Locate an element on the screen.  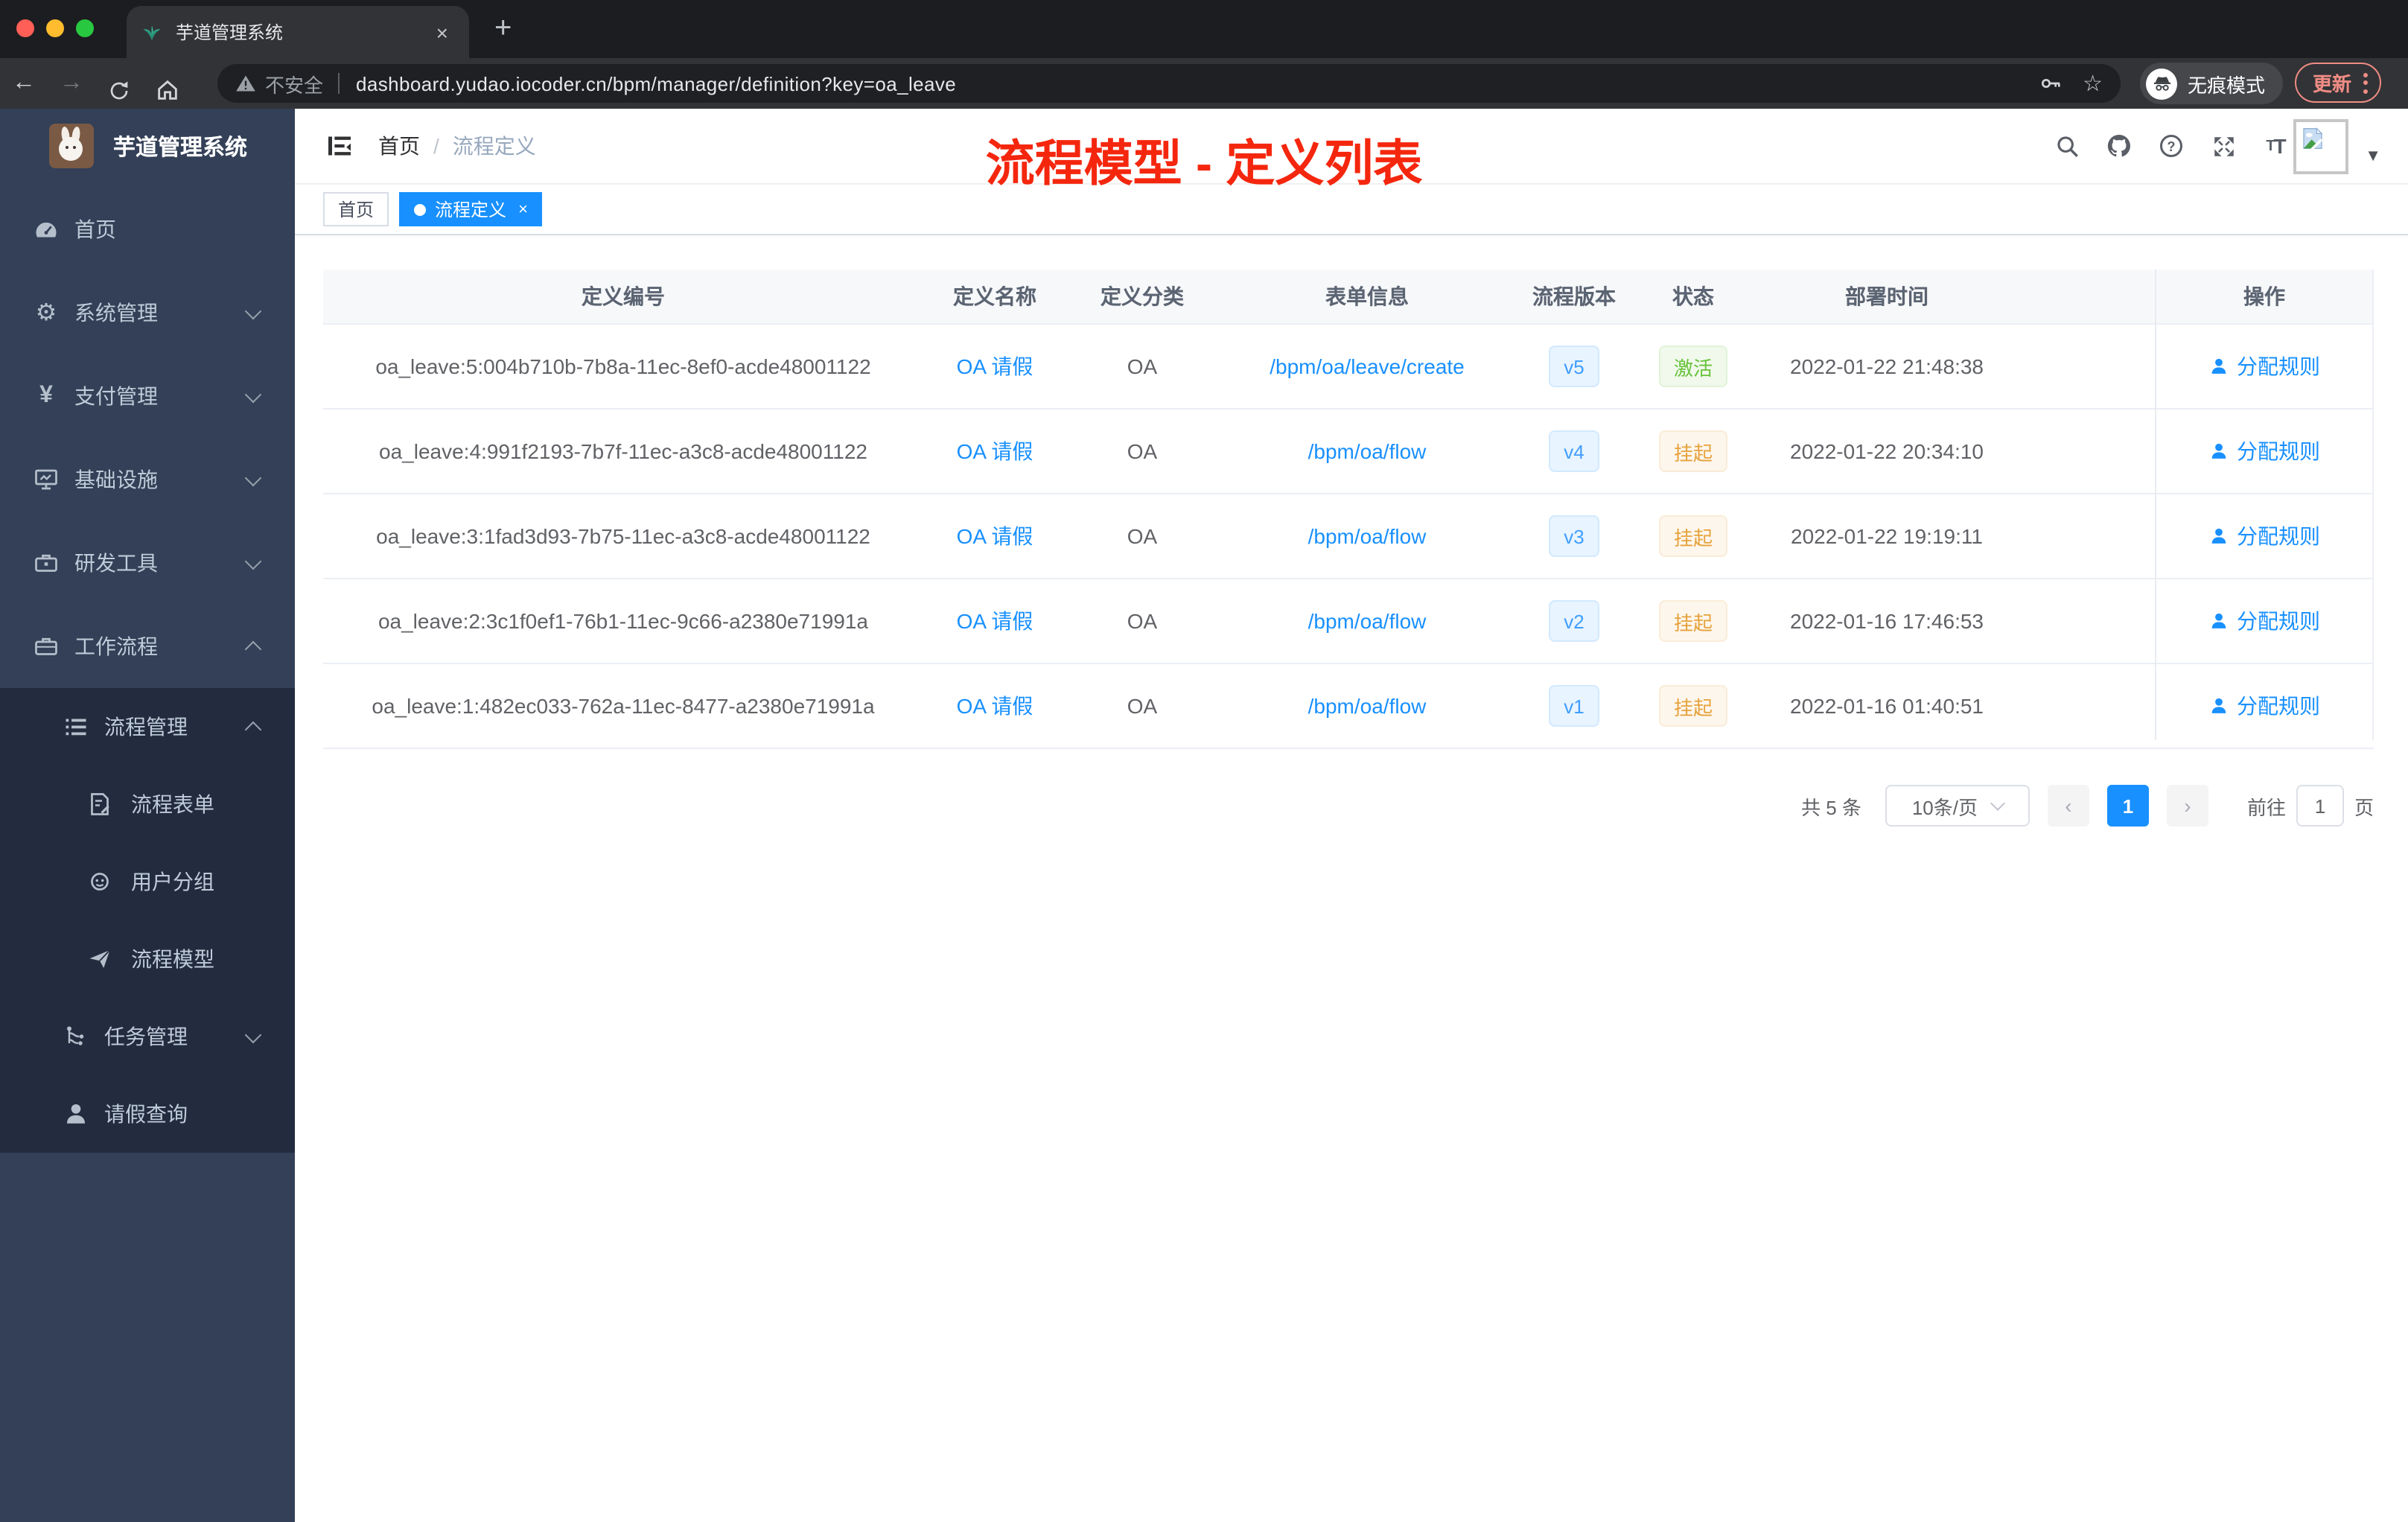
tag-close-icon: × is located at coordinates (523, 209).